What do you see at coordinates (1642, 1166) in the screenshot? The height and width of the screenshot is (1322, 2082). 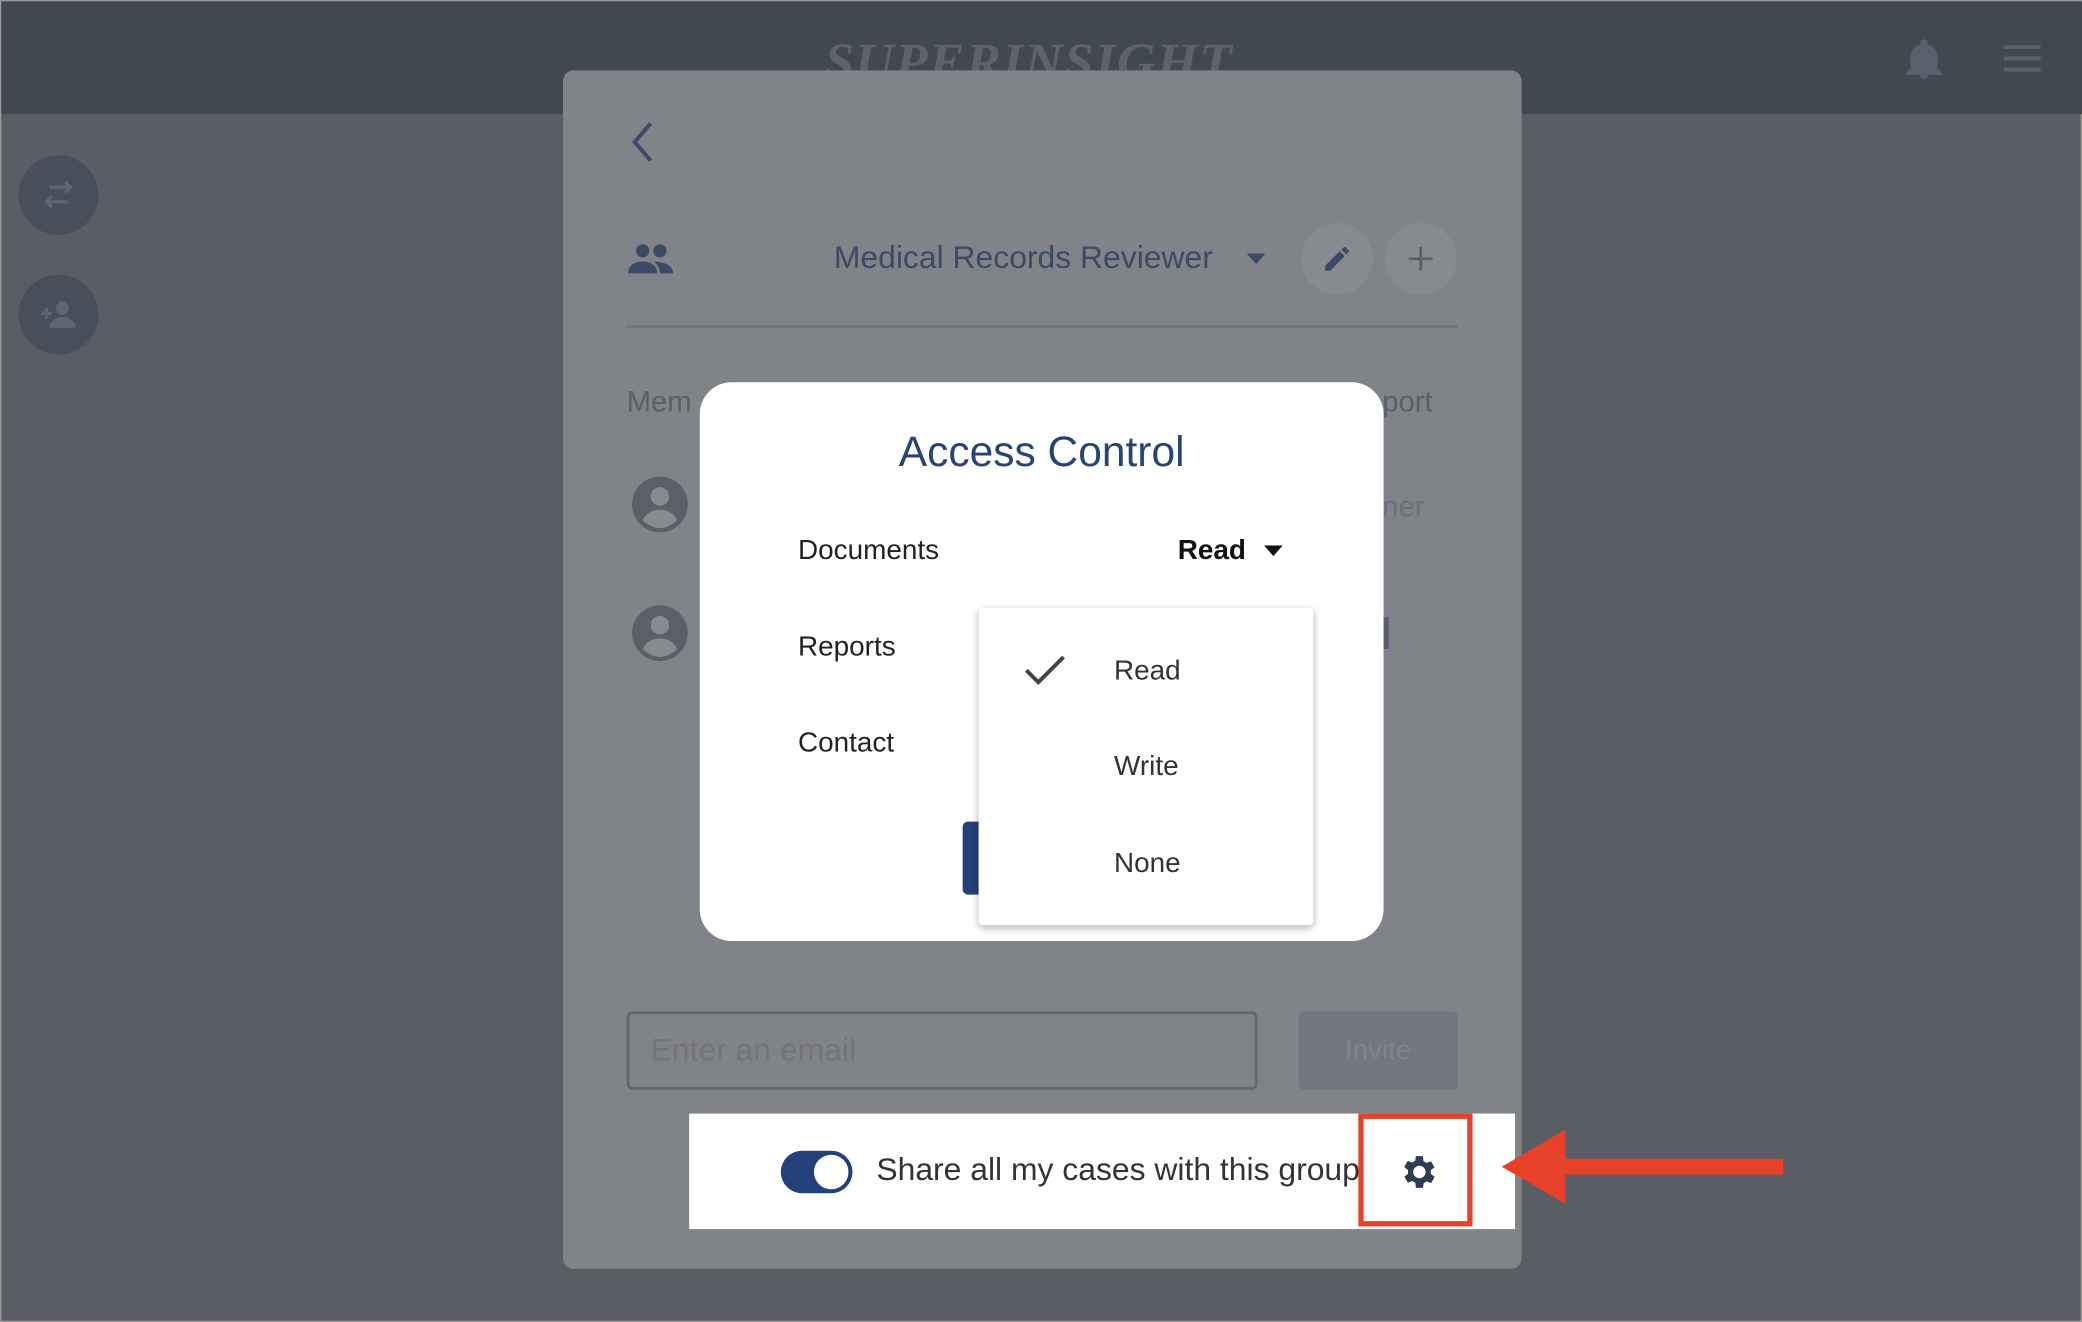 I see `annotation-arrow-icon` at bounding box center [1642, 1166].